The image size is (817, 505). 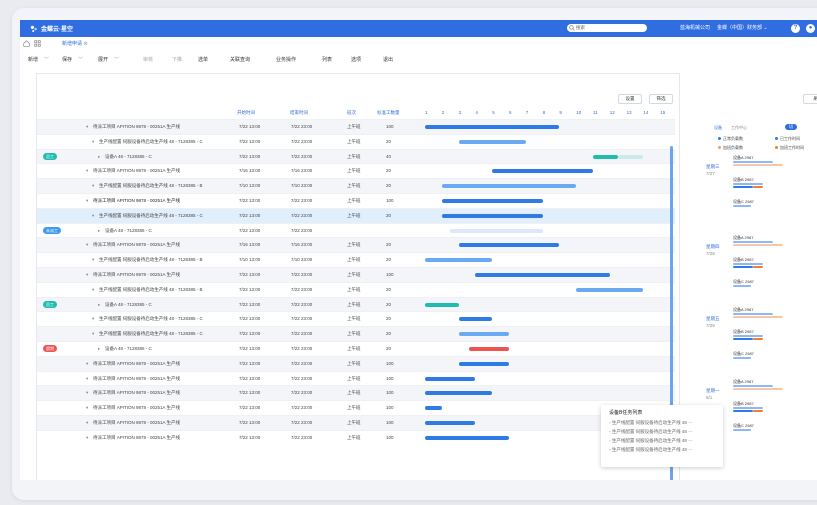 What do you see at coordinates (108, 59) in the screenshot?
I see `menu-item: 展开 ﹀` at bounding box center [108, 59].